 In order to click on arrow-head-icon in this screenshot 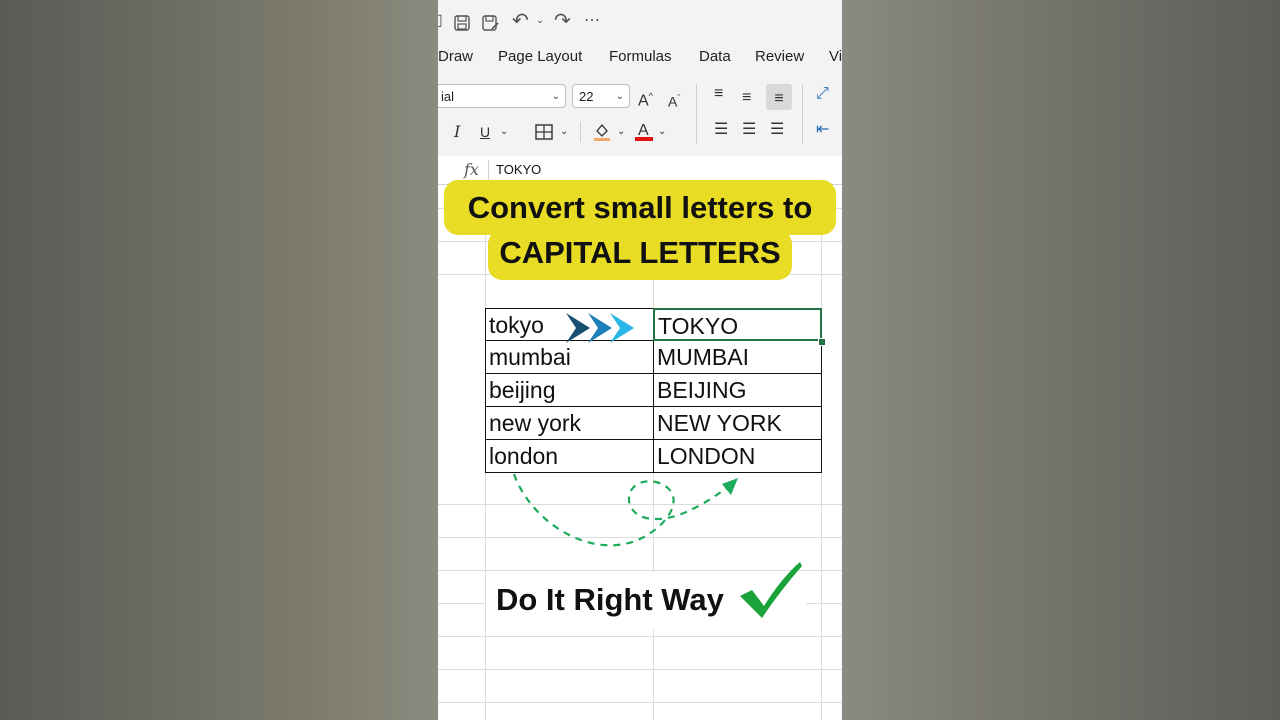, I will do `click(730, 486)`.